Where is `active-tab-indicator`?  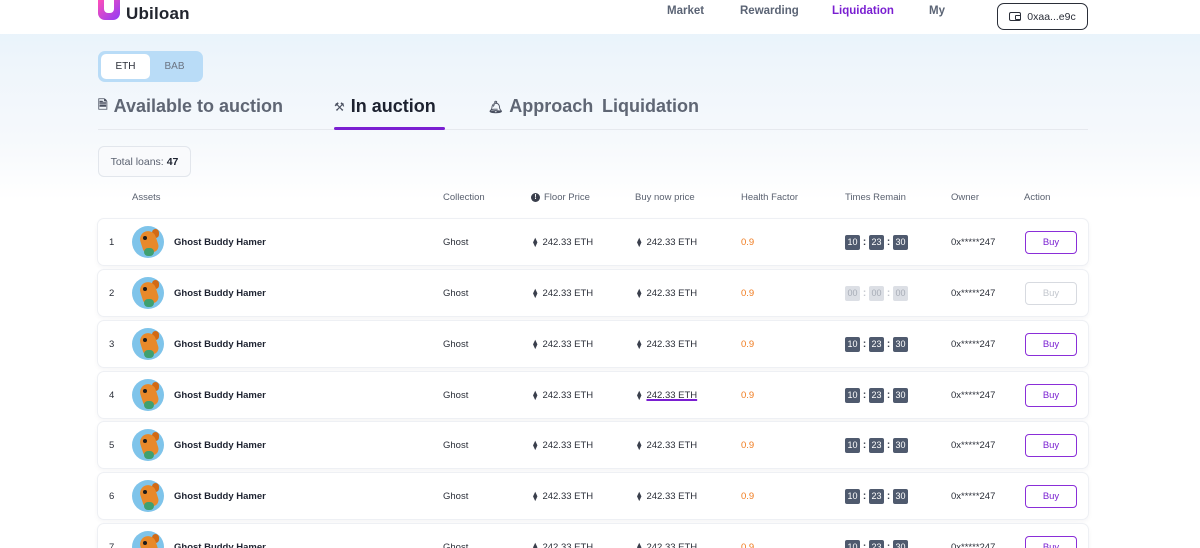
active-tab-indicator is located at coordinates (389, 128).